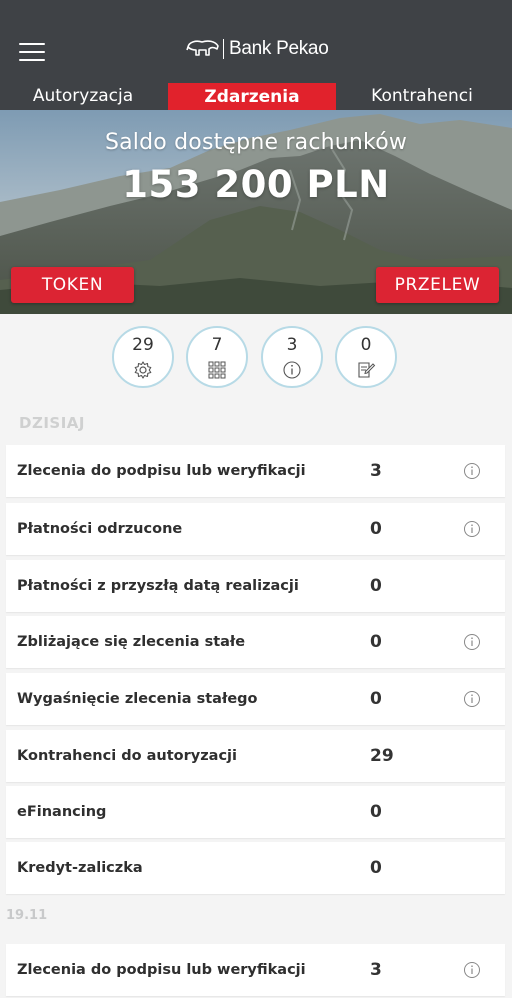 The width and height of the screenshot is (512, 998). Describe the element at coordinates (72, 285) in the screenshot. I see `token-button: TOKEN` at that location.